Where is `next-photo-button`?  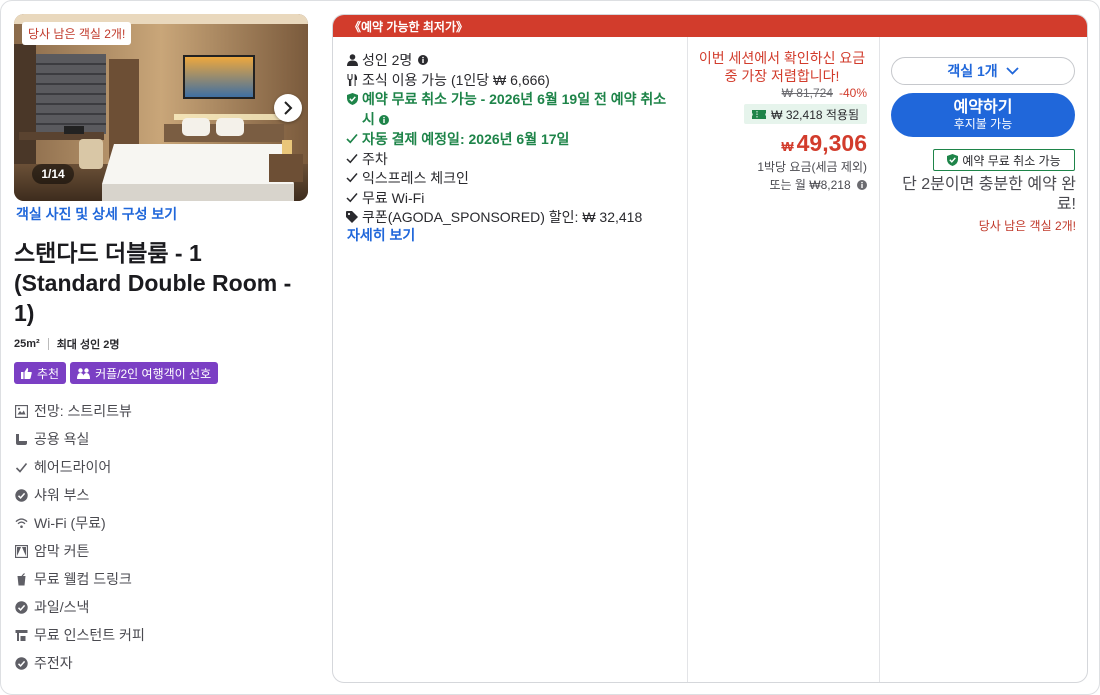 next-photo-button is located at coordinates (288, 108).